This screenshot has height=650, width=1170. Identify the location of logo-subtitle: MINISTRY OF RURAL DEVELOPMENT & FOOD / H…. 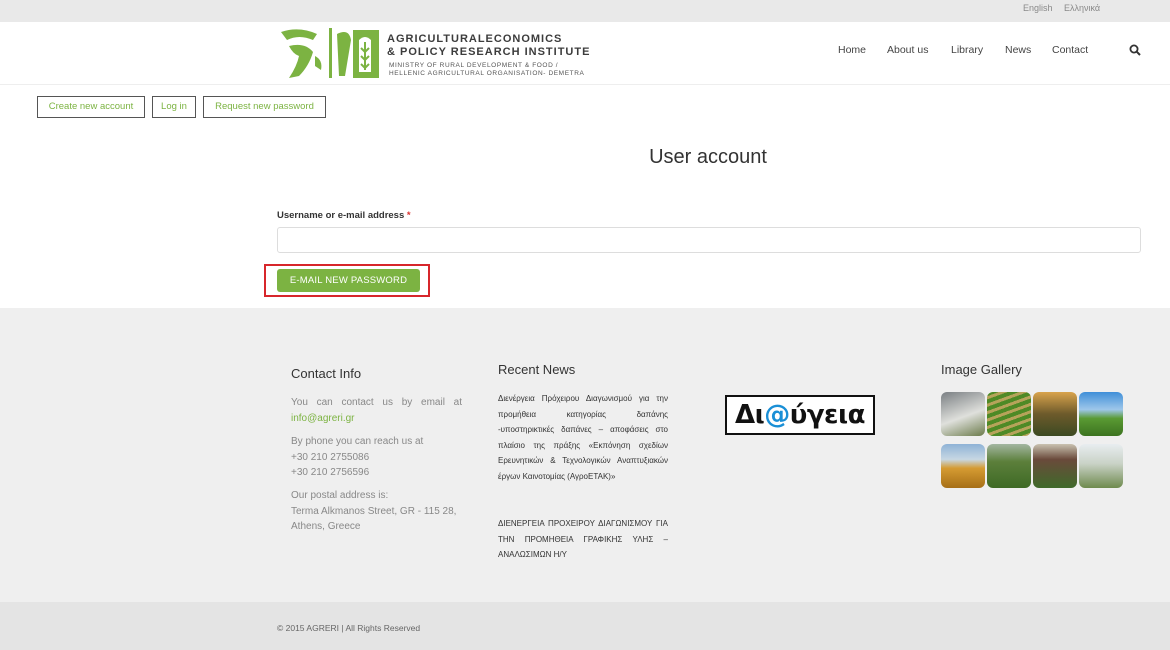
(486, 70).